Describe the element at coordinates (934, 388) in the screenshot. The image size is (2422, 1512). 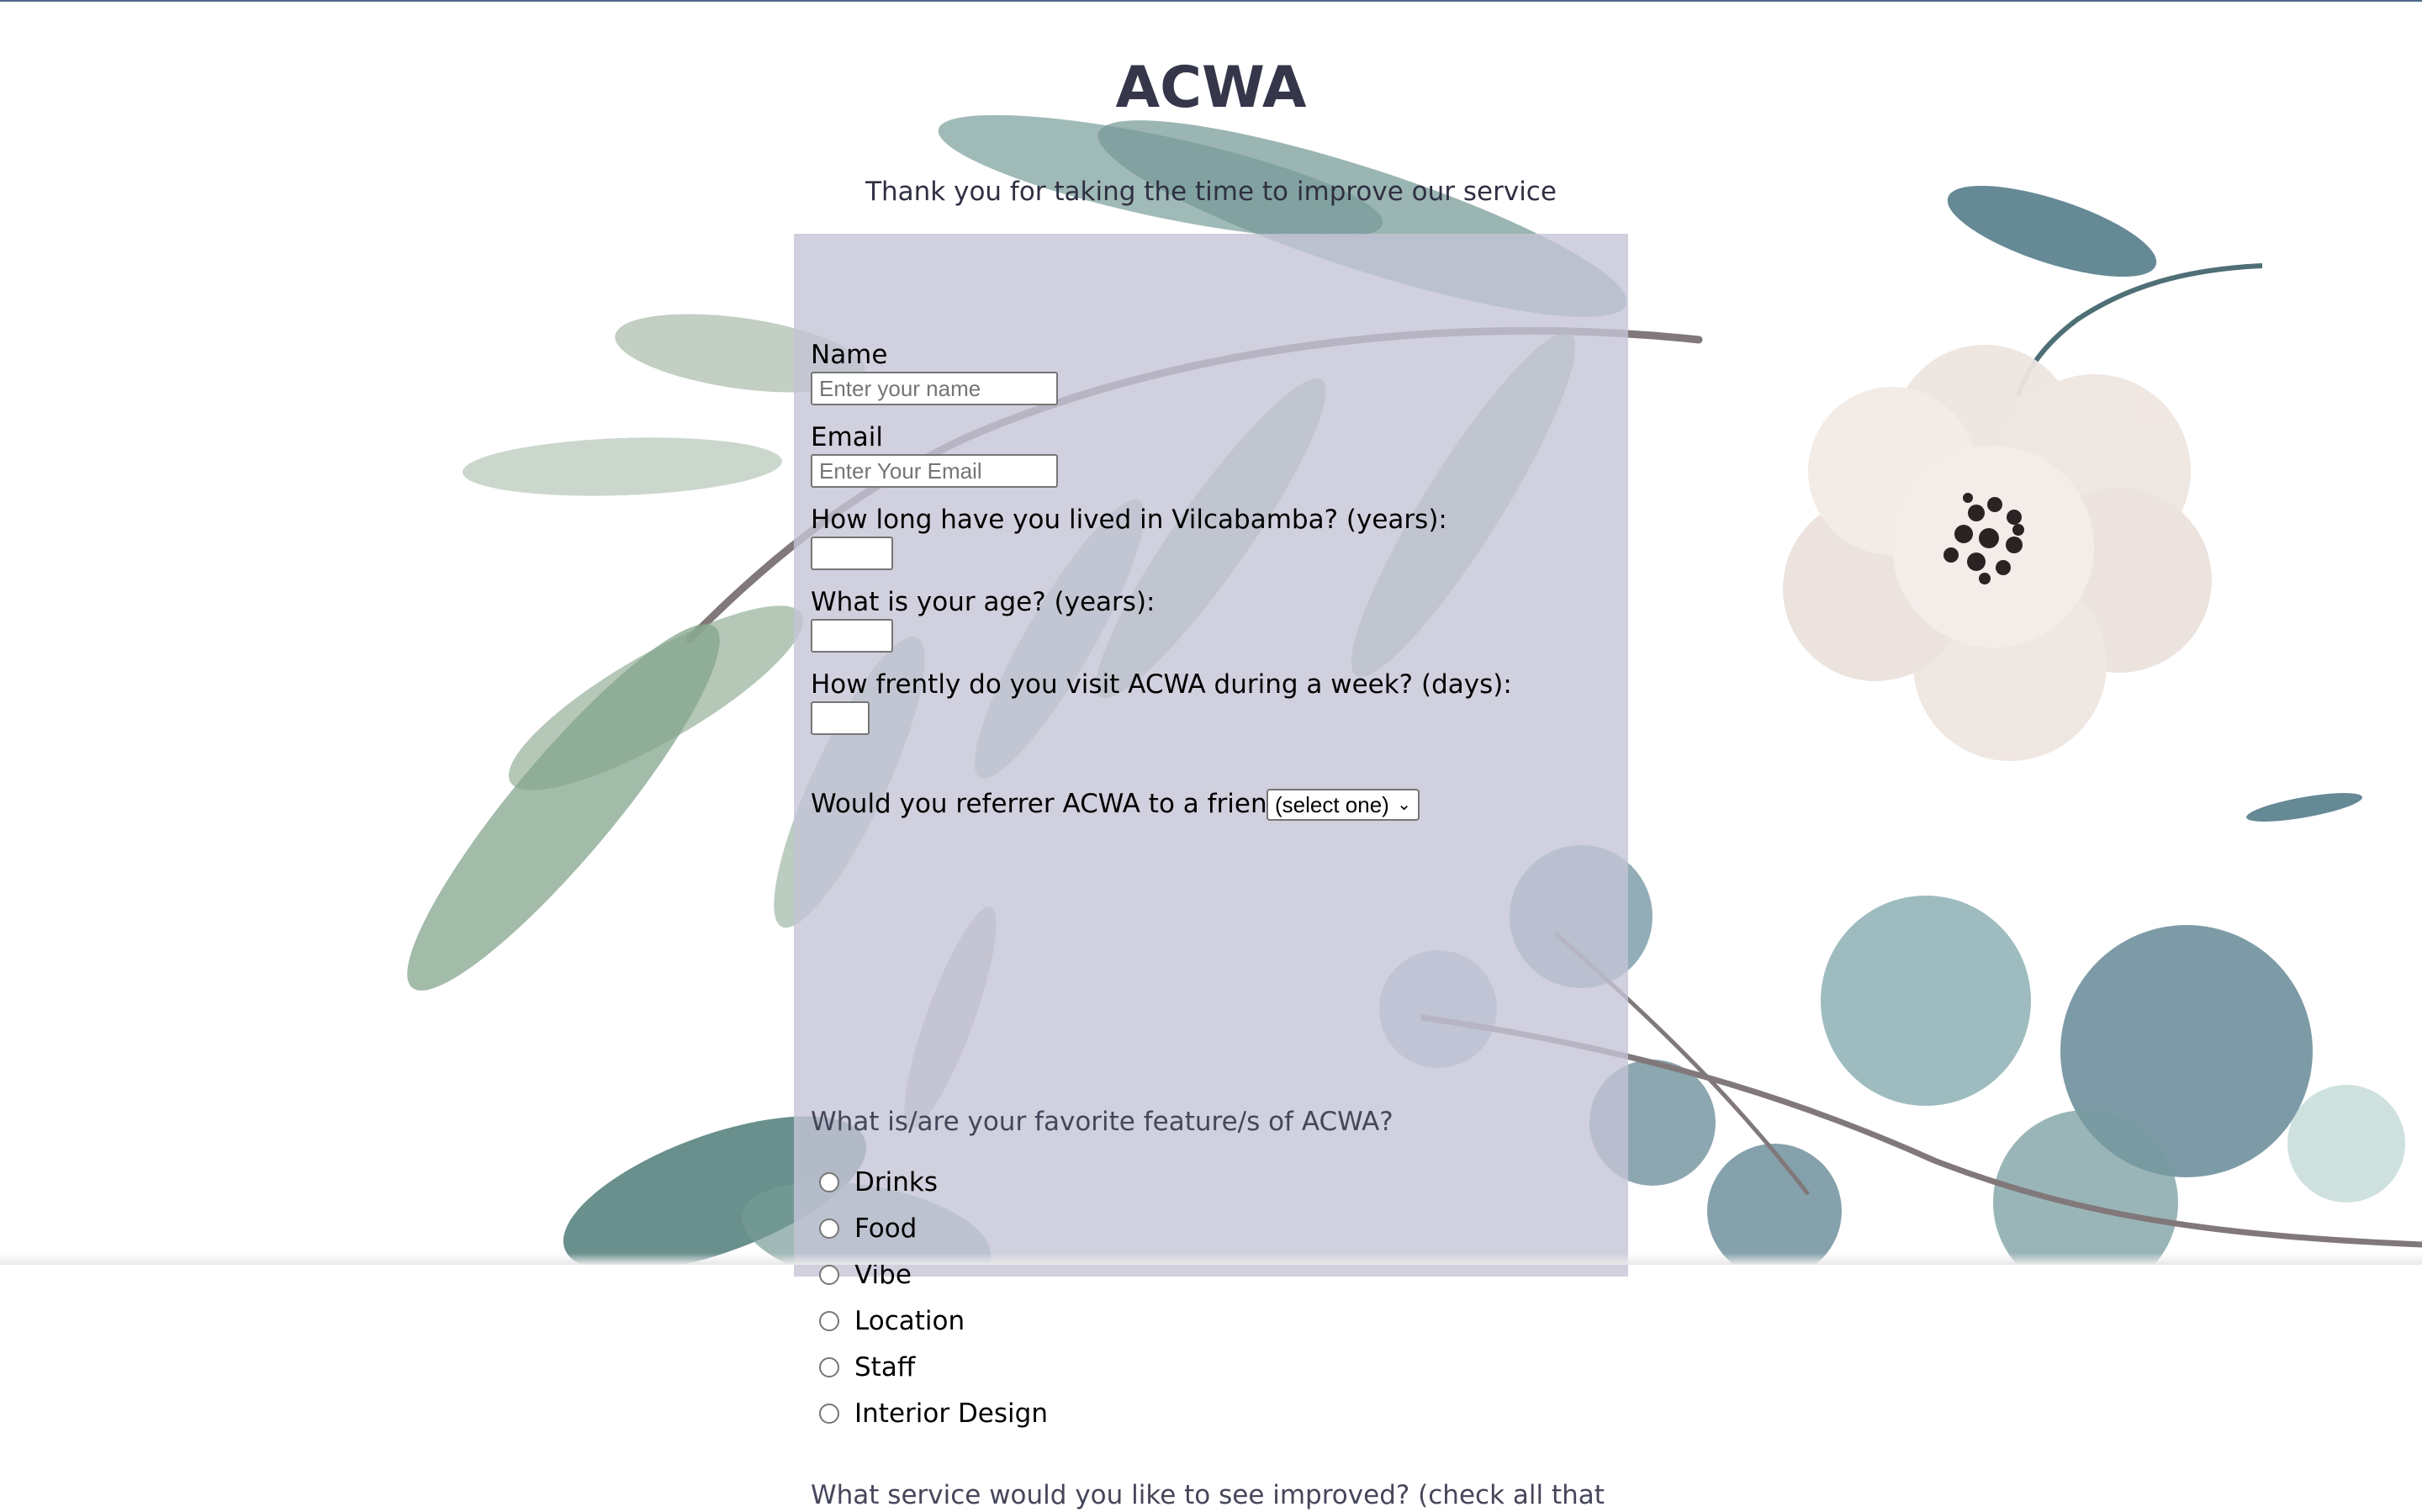
I see `name-input` at that location.